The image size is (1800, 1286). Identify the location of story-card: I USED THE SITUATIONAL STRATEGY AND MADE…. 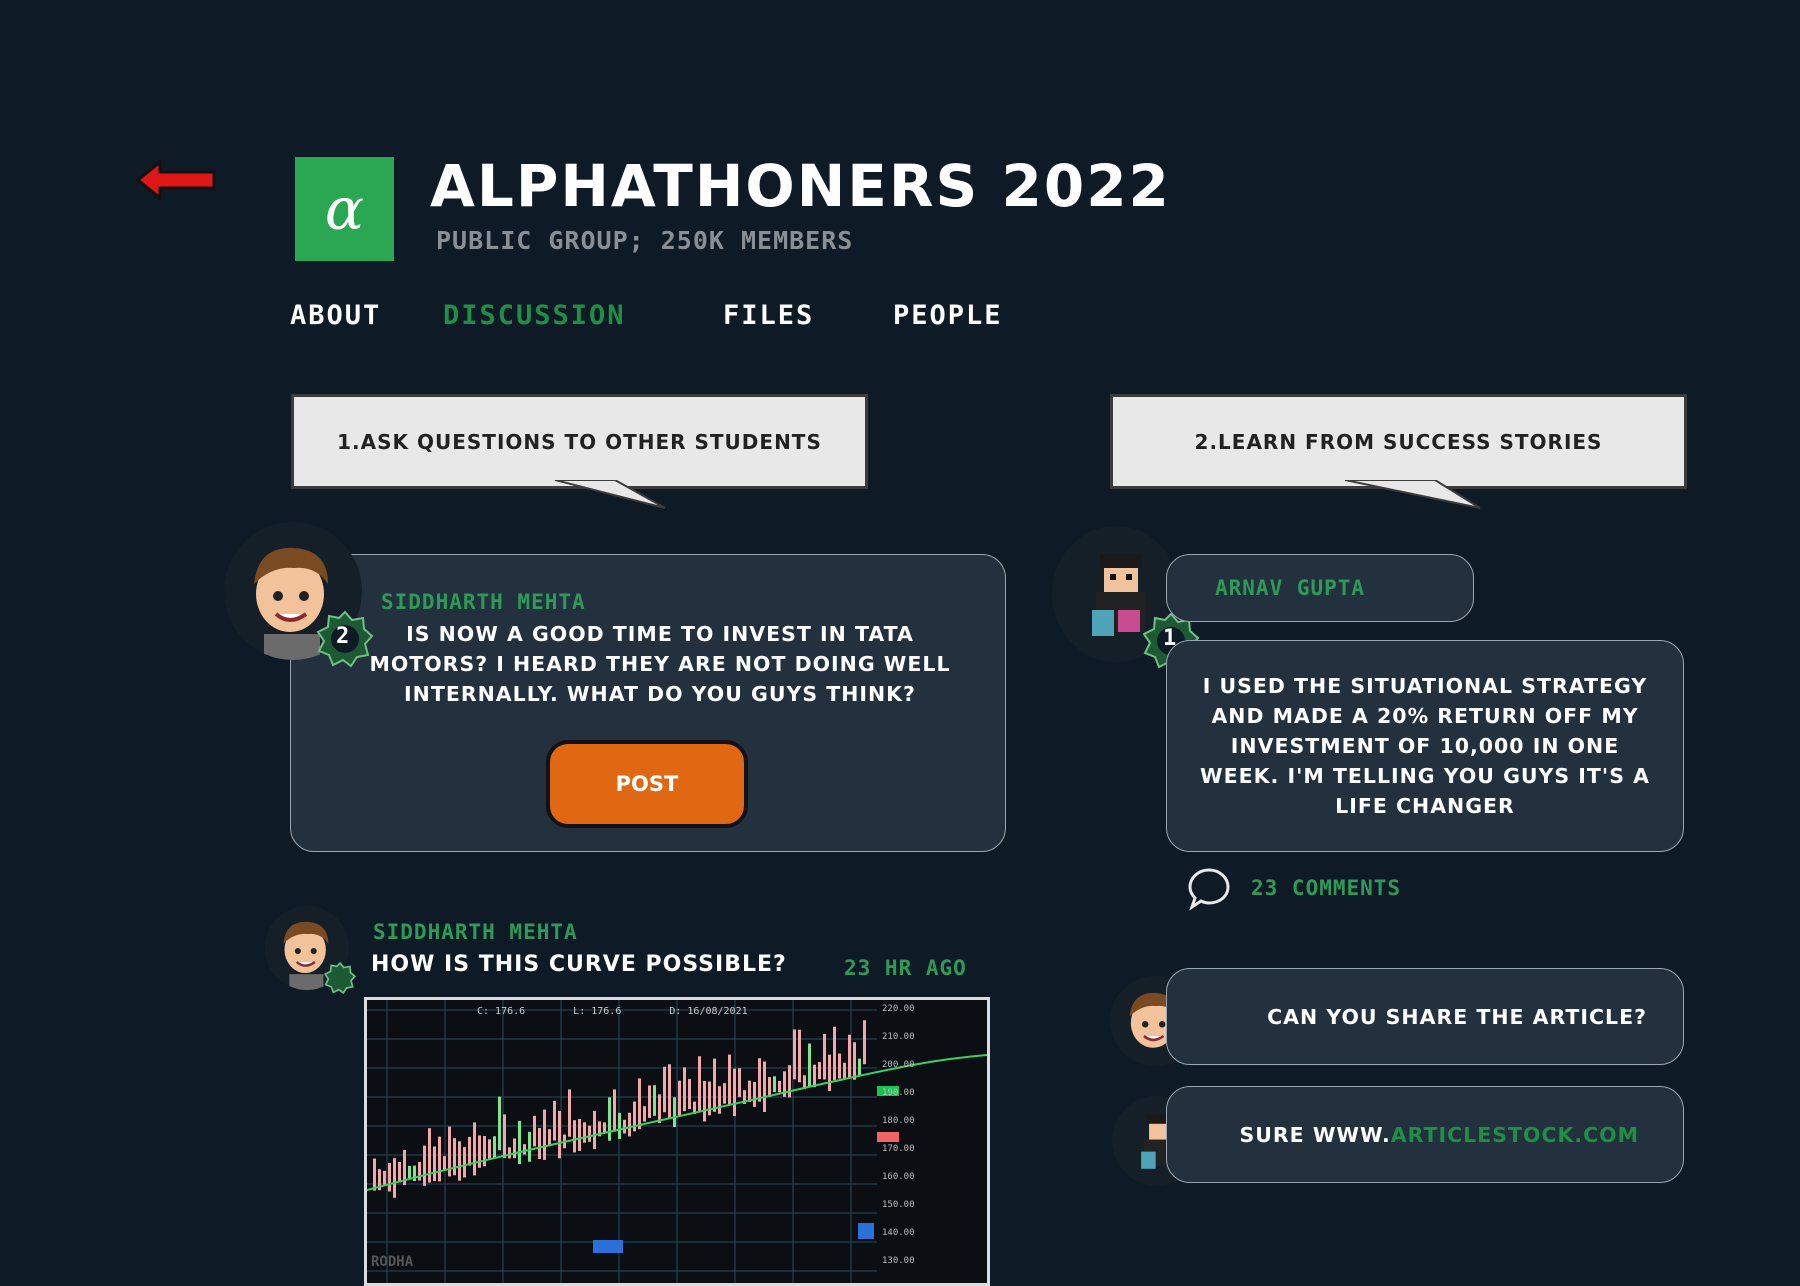
(1425, 746).